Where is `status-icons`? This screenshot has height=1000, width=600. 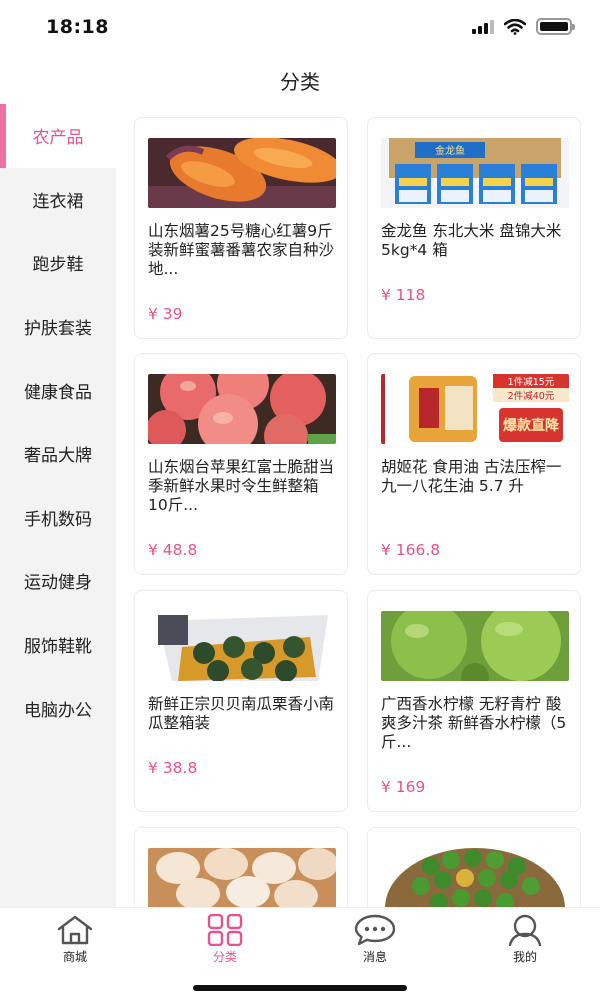
status-icons is located at coordinates (523, 26).